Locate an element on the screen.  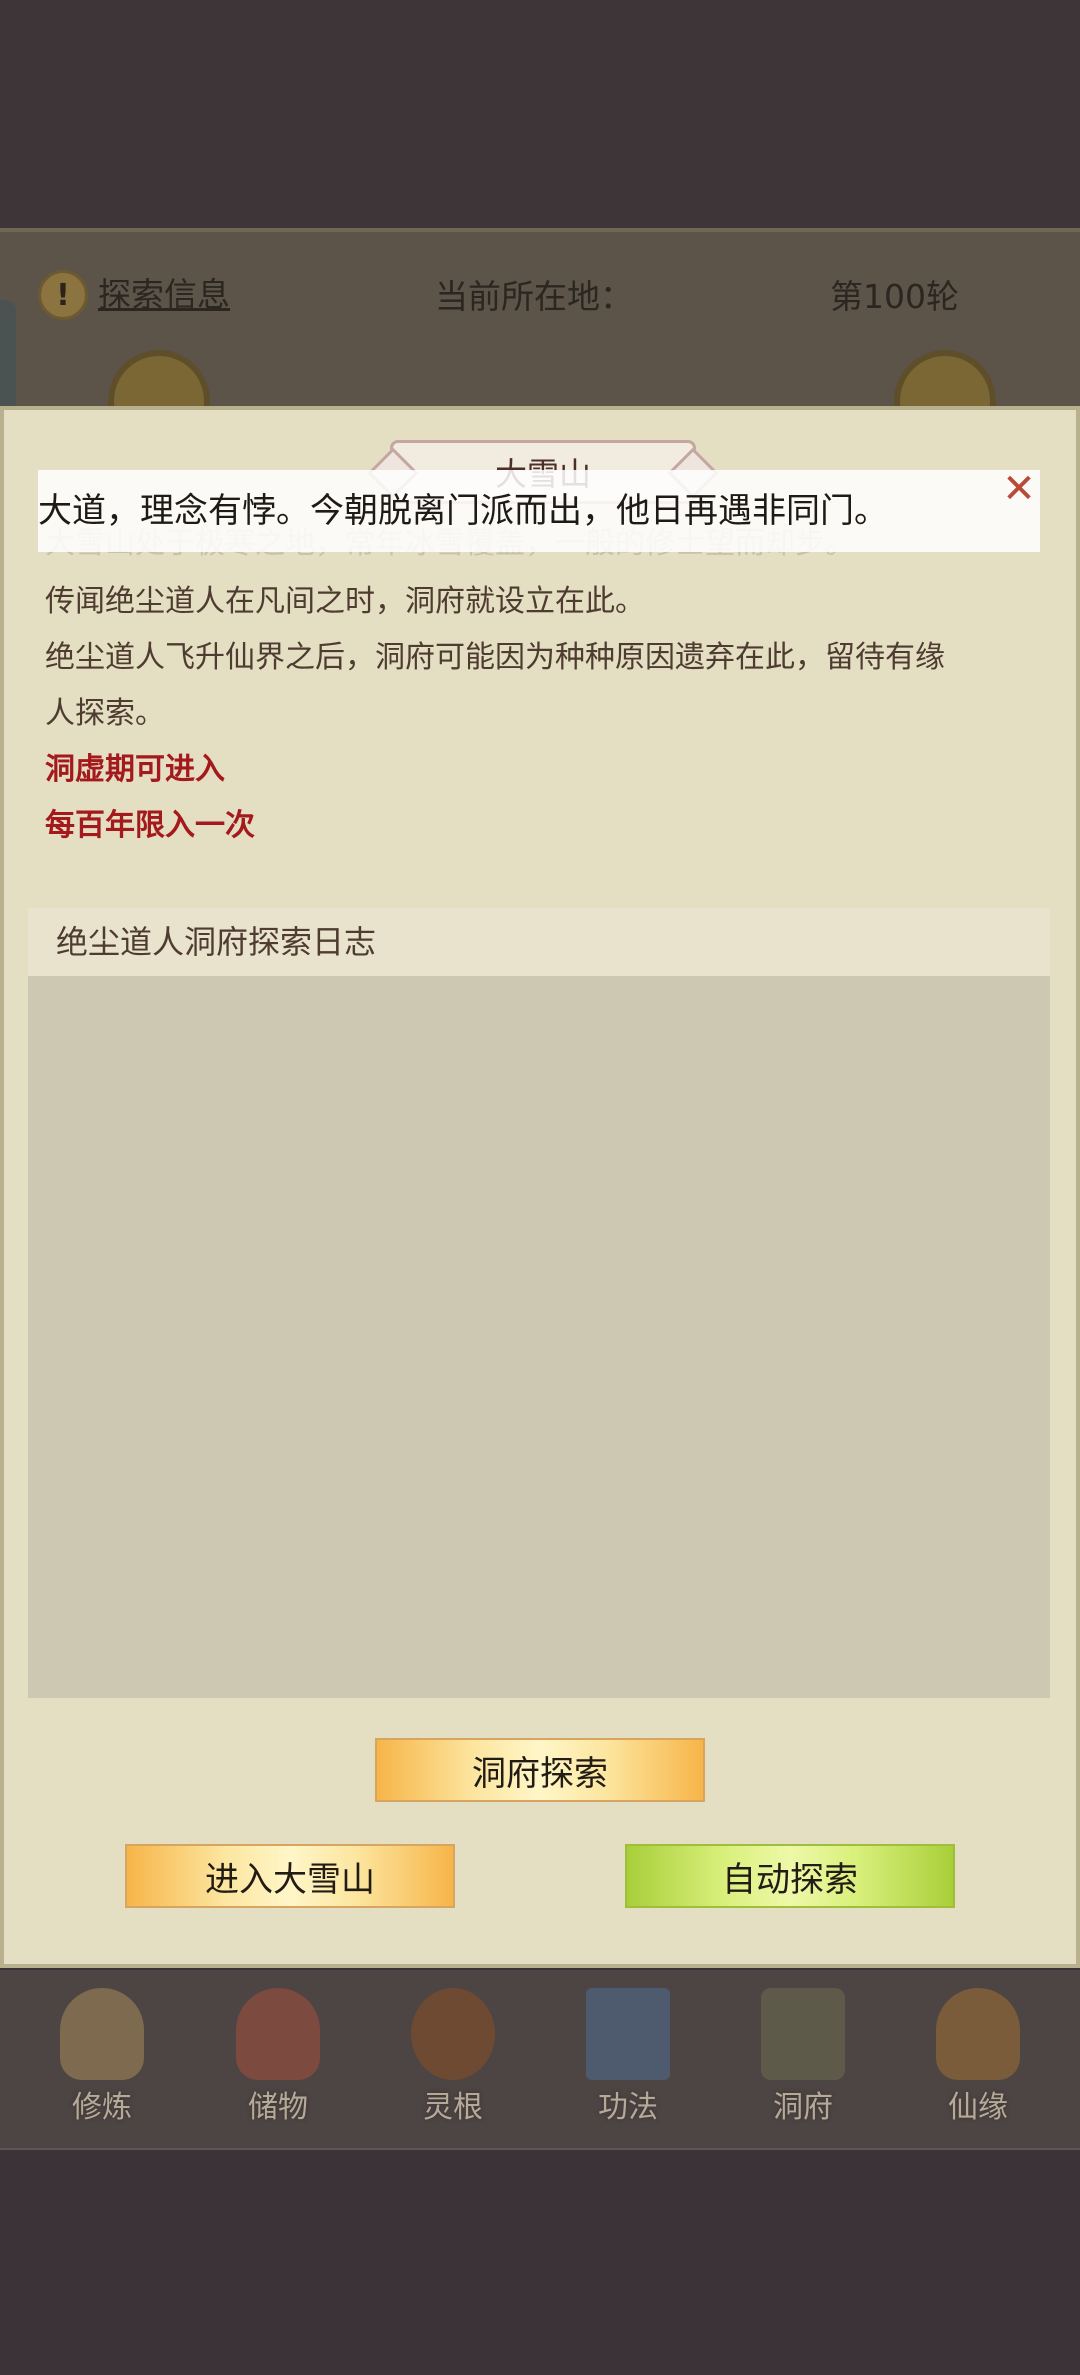
nav-label: 储物 is located at coordinates (278, 2107).